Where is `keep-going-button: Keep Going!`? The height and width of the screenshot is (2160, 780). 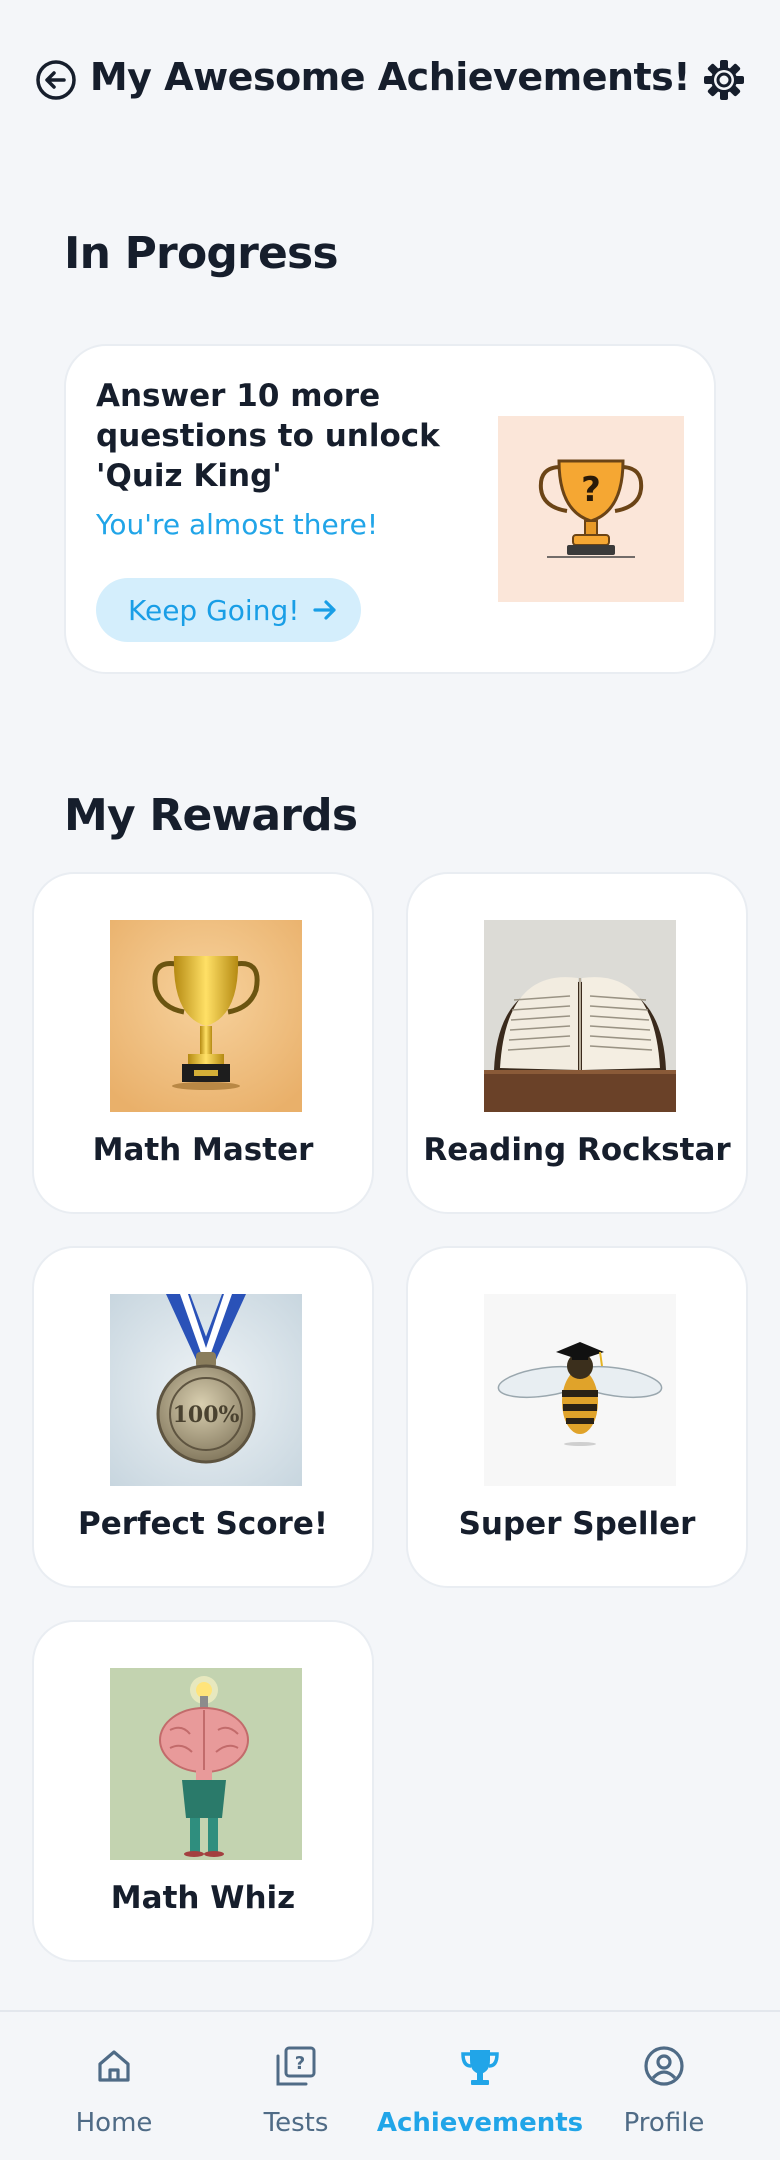 keep-going-button: Keep Going! is located at coordinates (229, 610).